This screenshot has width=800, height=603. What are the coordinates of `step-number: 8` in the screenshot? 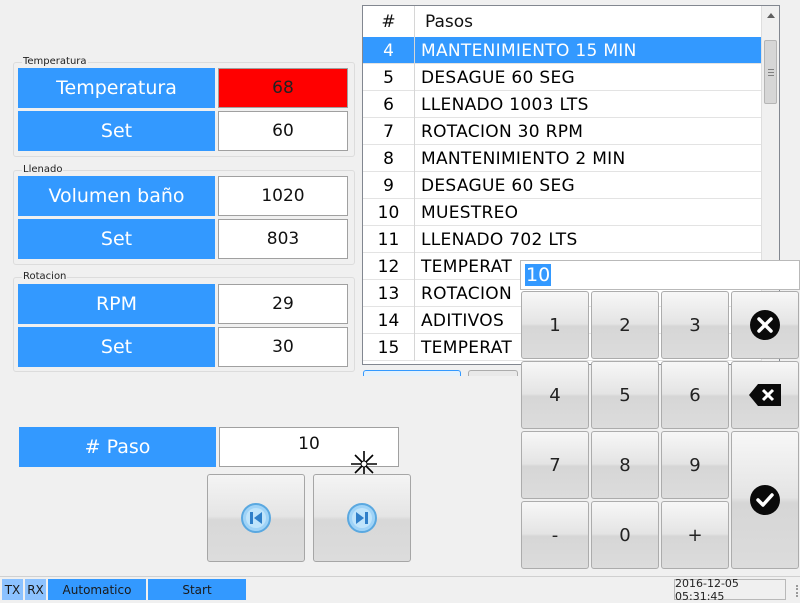 It's located at (389, 158).